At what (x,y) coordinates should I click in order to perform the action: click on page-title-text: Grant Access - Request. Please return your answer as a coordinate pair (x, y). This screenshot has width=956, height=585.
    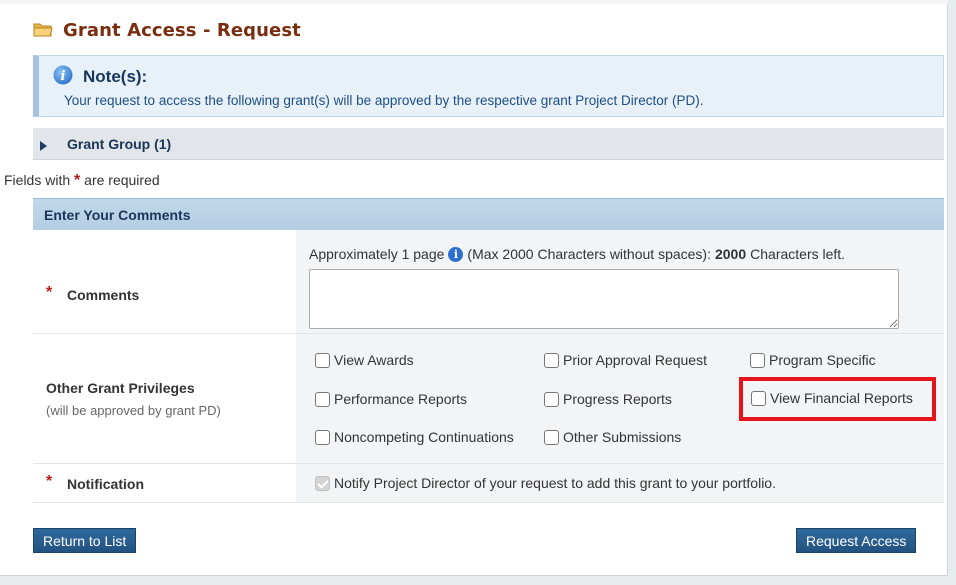
    Looking at the image, I should click on (182, 30).